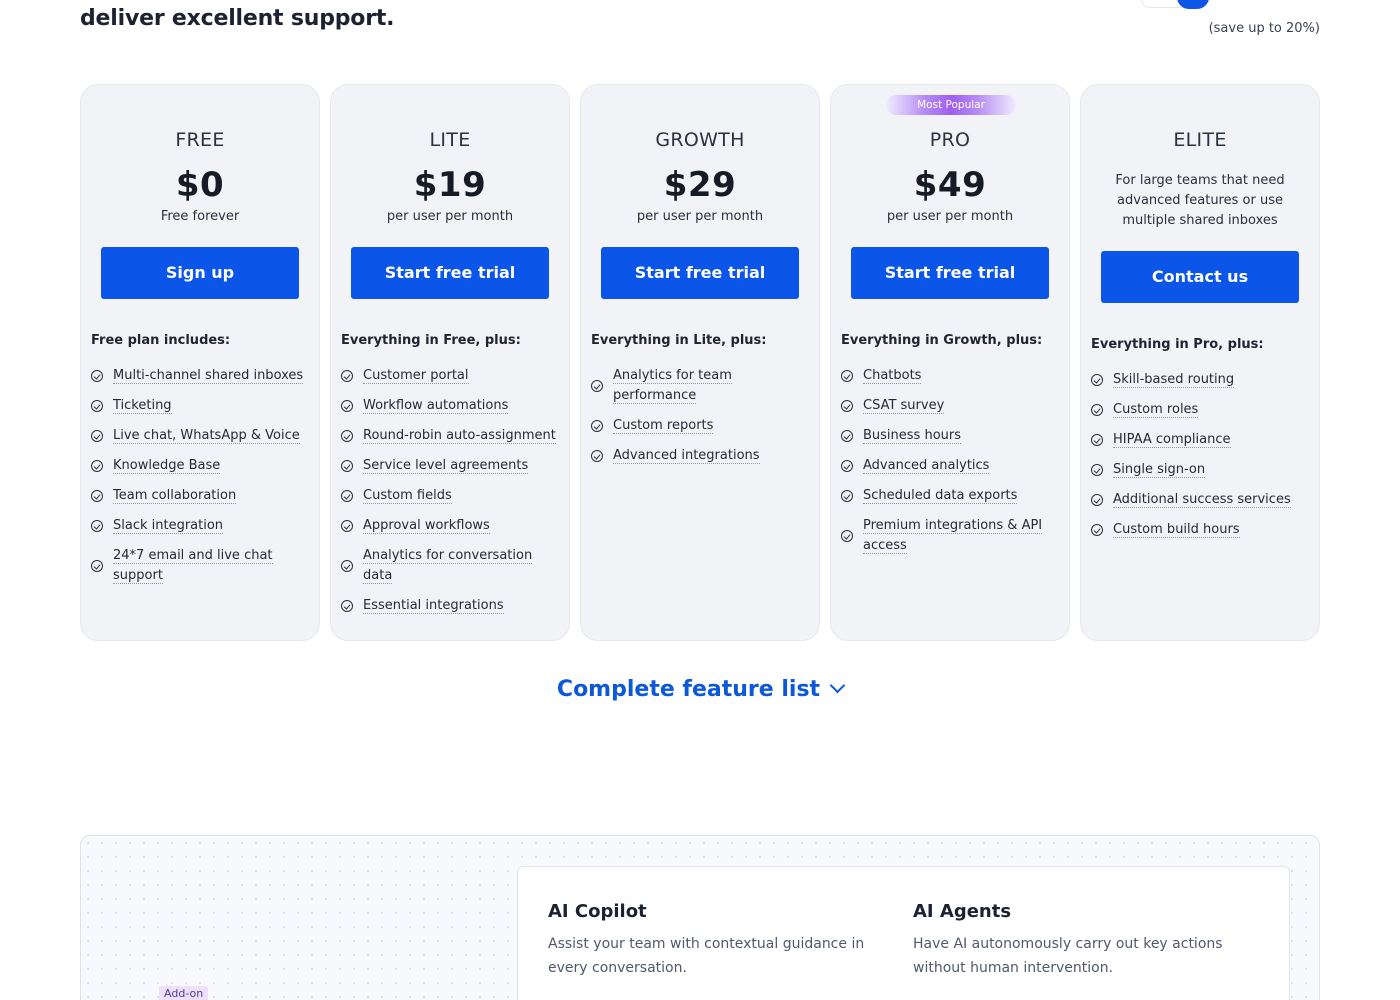 This screenshot has height=1000, width=1400. I want to click on feature-item: Approval workflows, so click(450, 526).